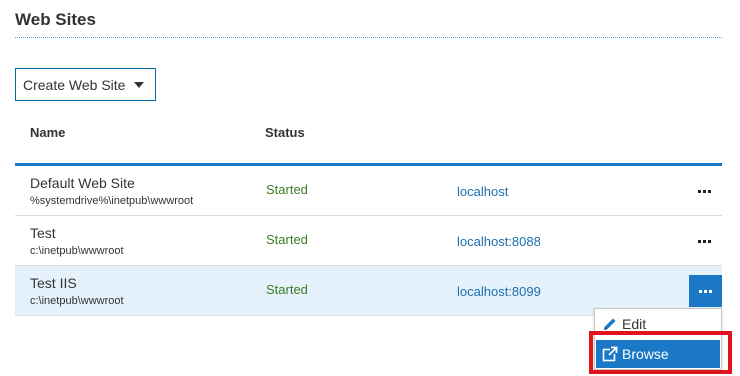 This screenshot has height=376, width=740. I want to click on site-name: Test, so click(43, 233).